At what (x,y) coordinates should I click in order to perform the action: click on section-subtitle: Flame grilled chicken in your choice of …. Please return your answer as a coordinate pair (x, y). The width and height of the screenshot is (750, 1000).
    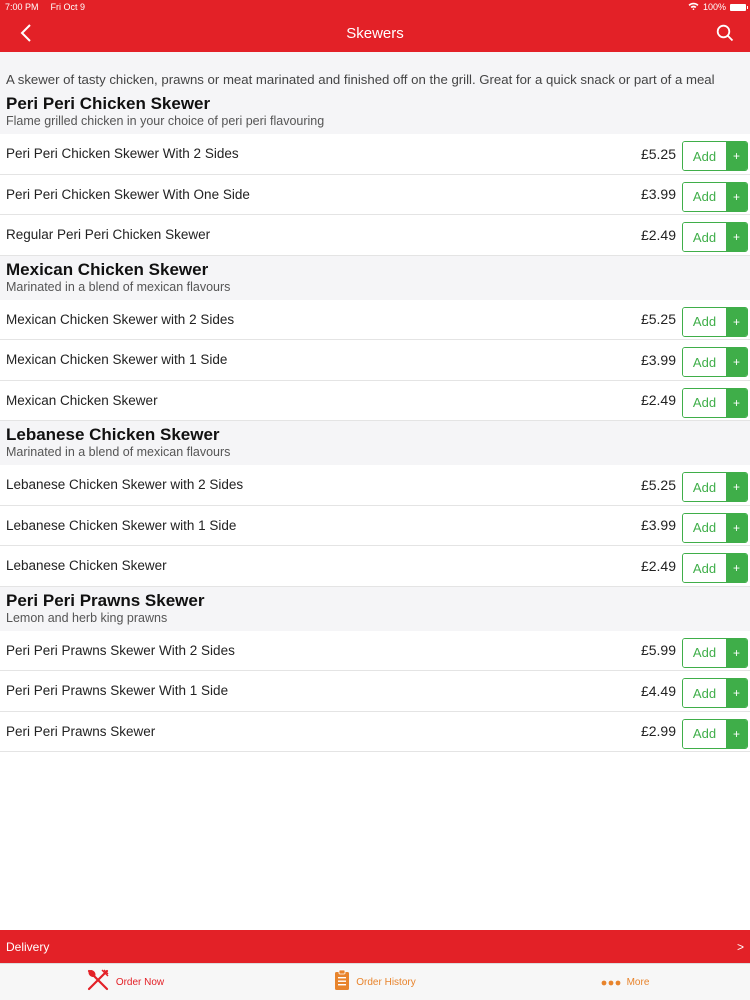
    Looking at the image, I should click on (165, 121).